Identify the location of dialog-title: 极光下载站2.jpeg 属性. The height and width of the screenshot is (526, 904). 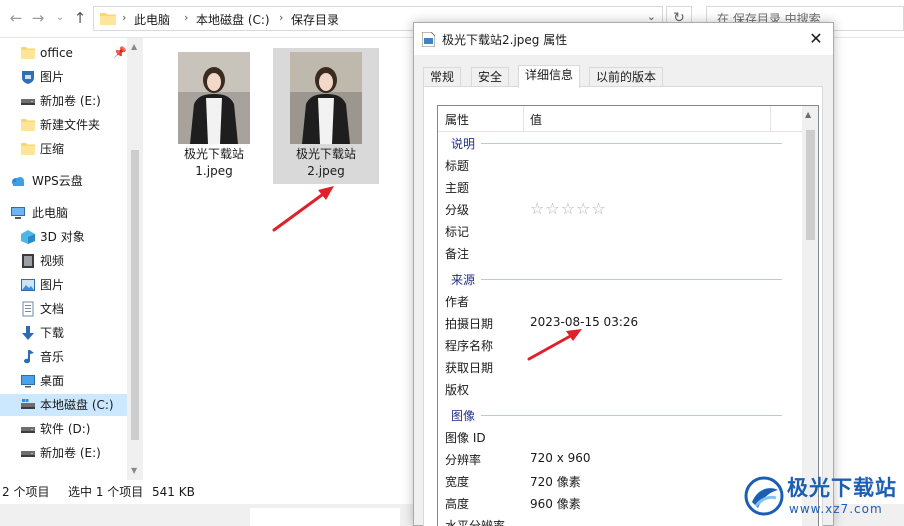
(505, 40).